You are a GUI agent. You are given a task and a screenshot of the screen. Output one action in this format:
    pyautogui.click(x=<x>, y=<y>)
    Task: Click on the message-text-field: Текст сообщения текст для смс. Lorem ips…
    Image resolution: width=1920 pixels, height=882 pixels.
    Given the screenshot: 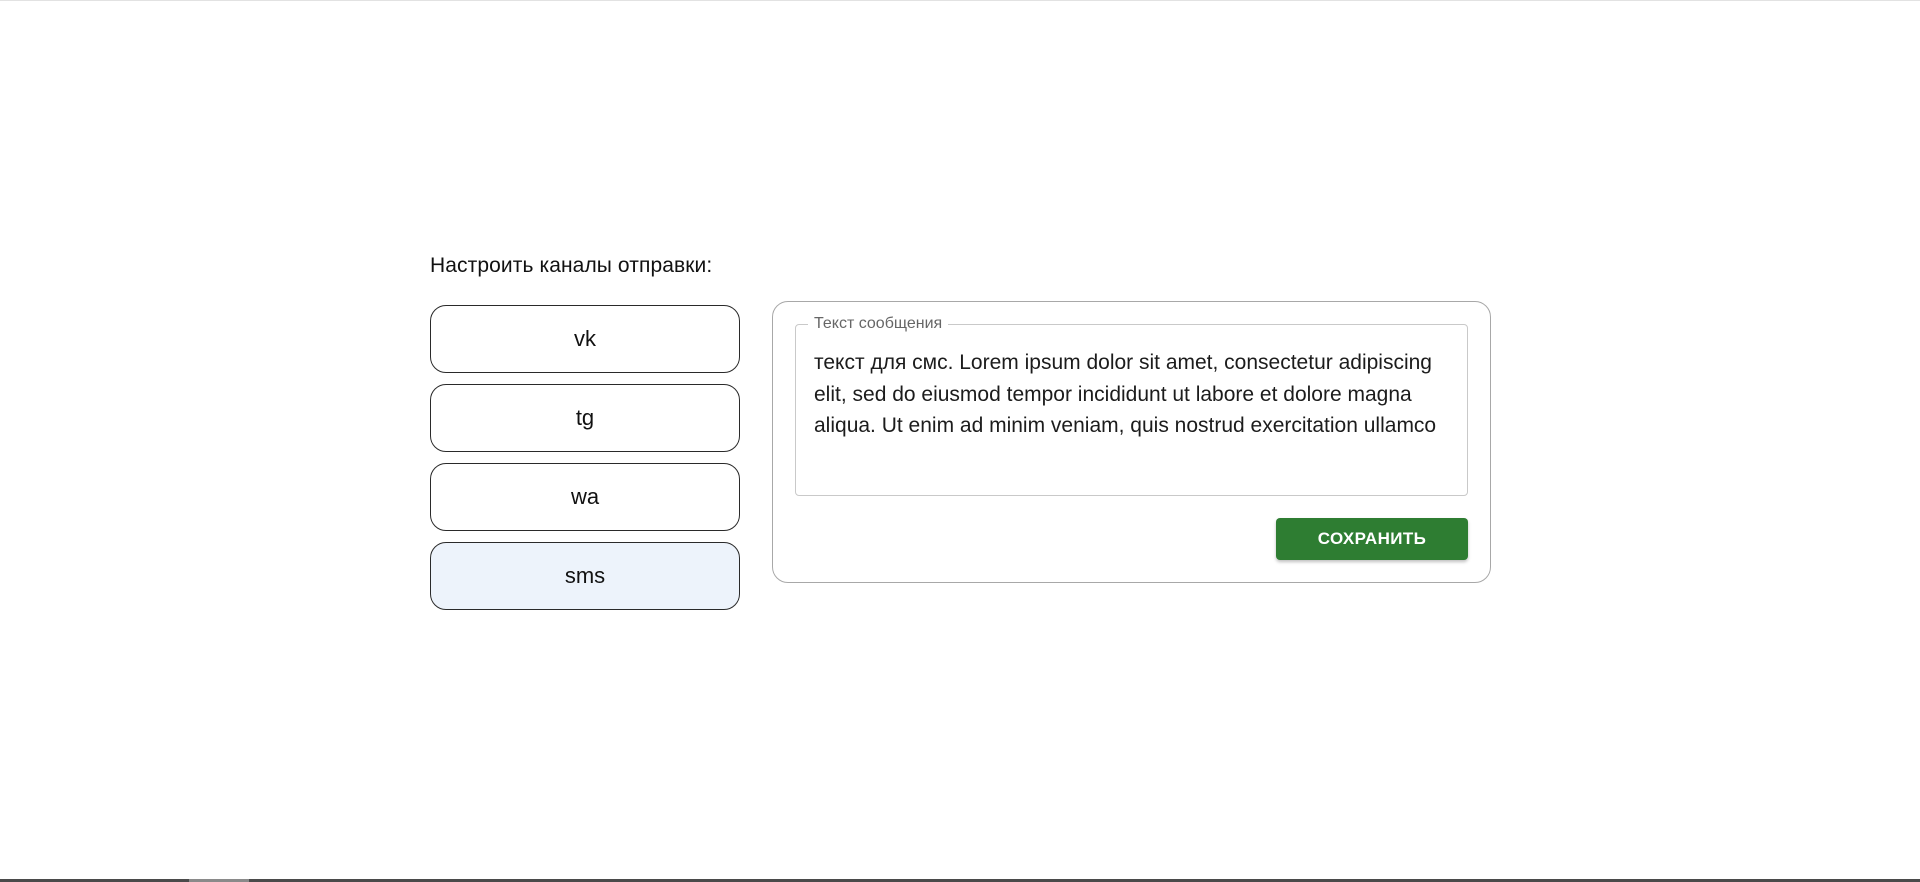 What is the action you would take?
    pyautogui.click(x=1131, y=405)
    